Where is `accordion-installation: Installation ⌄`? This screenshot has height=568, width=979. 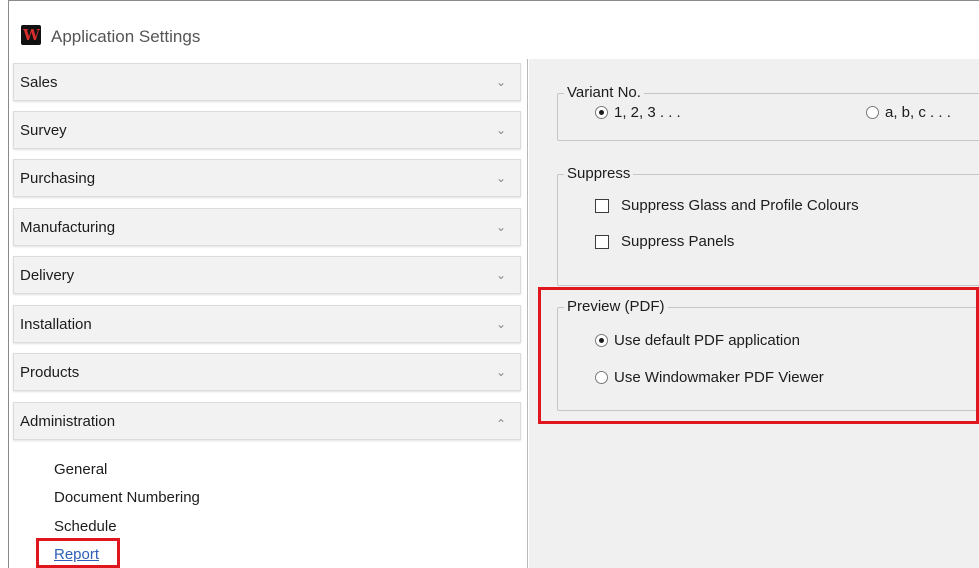 accordion-installation: Installation ⌄ is located at coordinates (267, 324).